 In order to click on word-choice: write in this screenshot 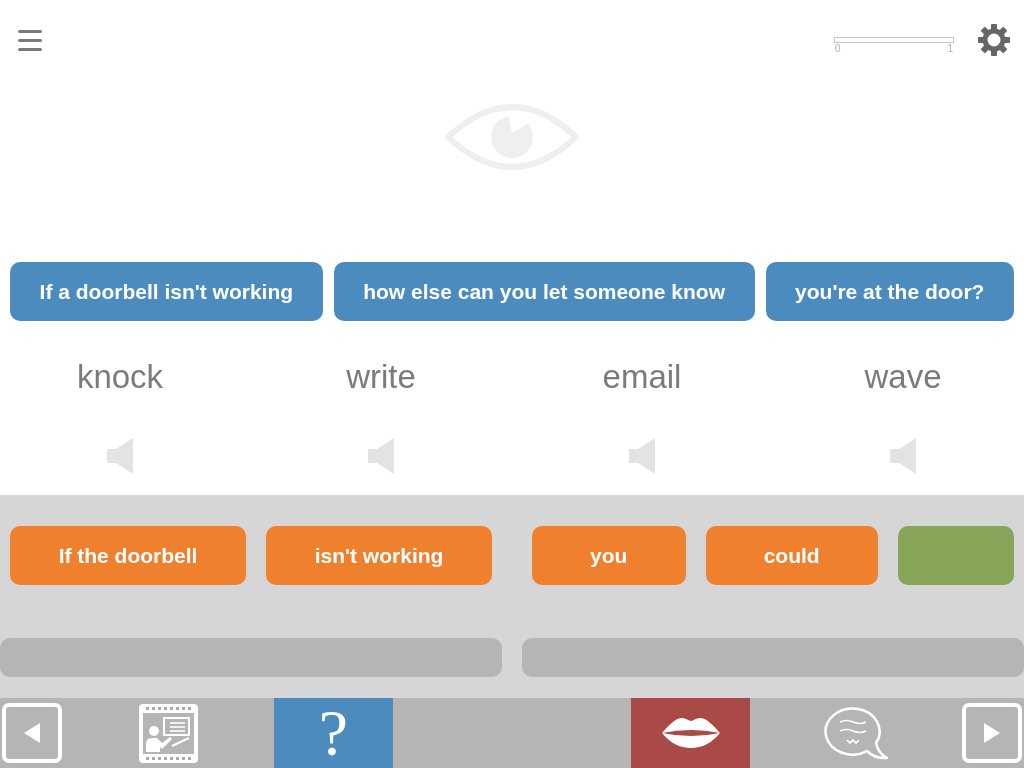, I will do `click(381, 377)`.